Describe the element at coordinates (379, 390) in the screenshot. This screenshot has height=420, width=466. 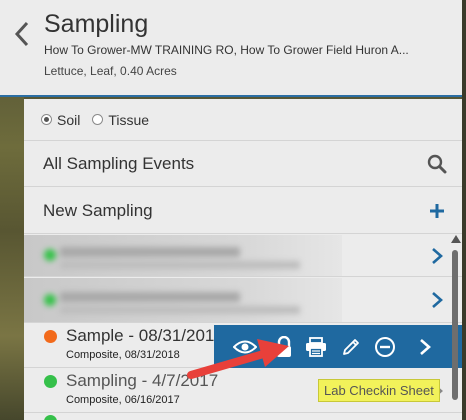
I see `lab-checkin-tooltip: Lab Checkin Sheet` at that location.